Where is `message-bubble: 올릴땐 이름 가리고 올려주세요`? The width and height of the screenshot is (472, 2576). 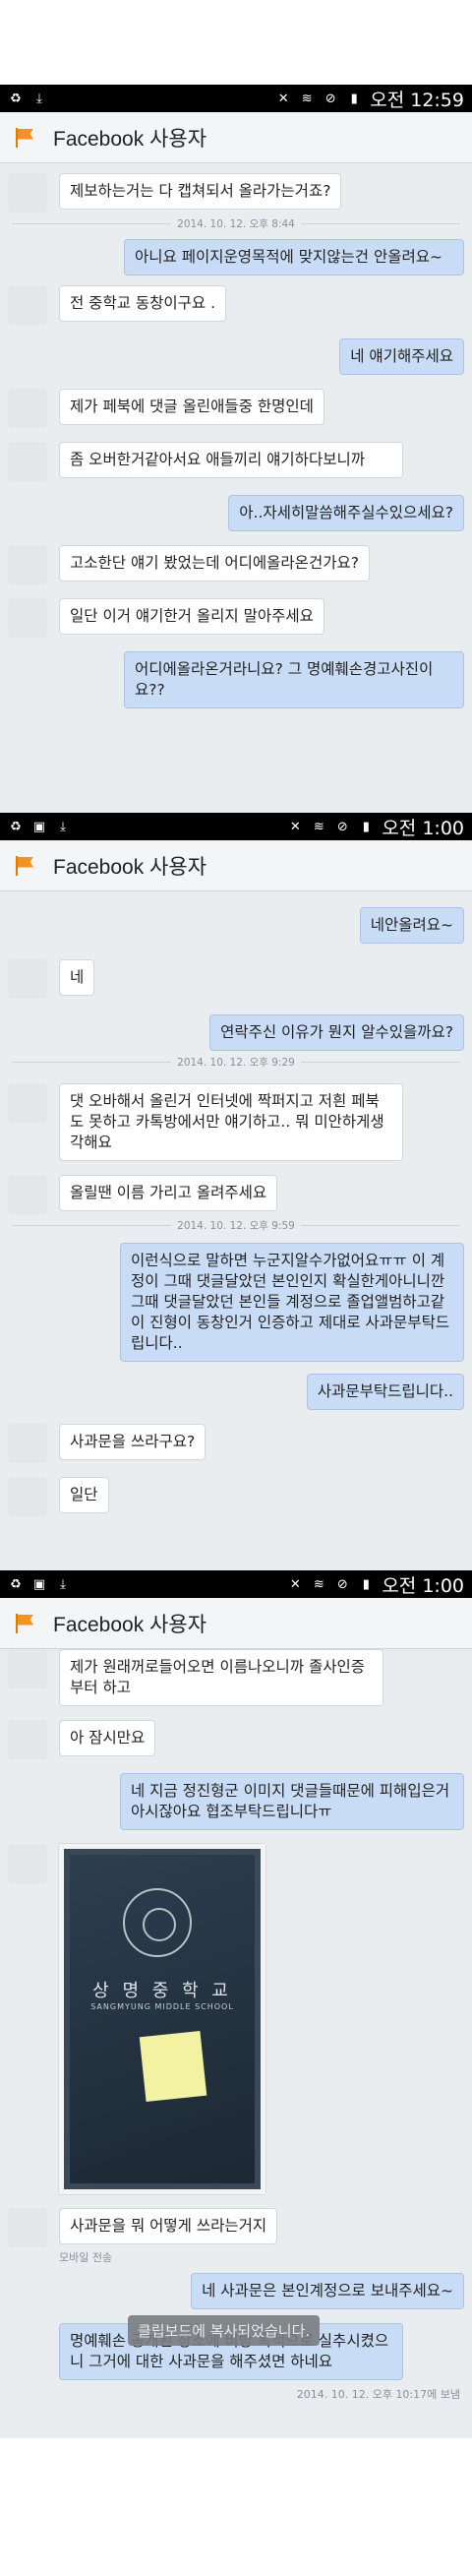
message-bubble: 올릴땐 이름 가리고 올려주세요 is located at coordinates (168, 1193).